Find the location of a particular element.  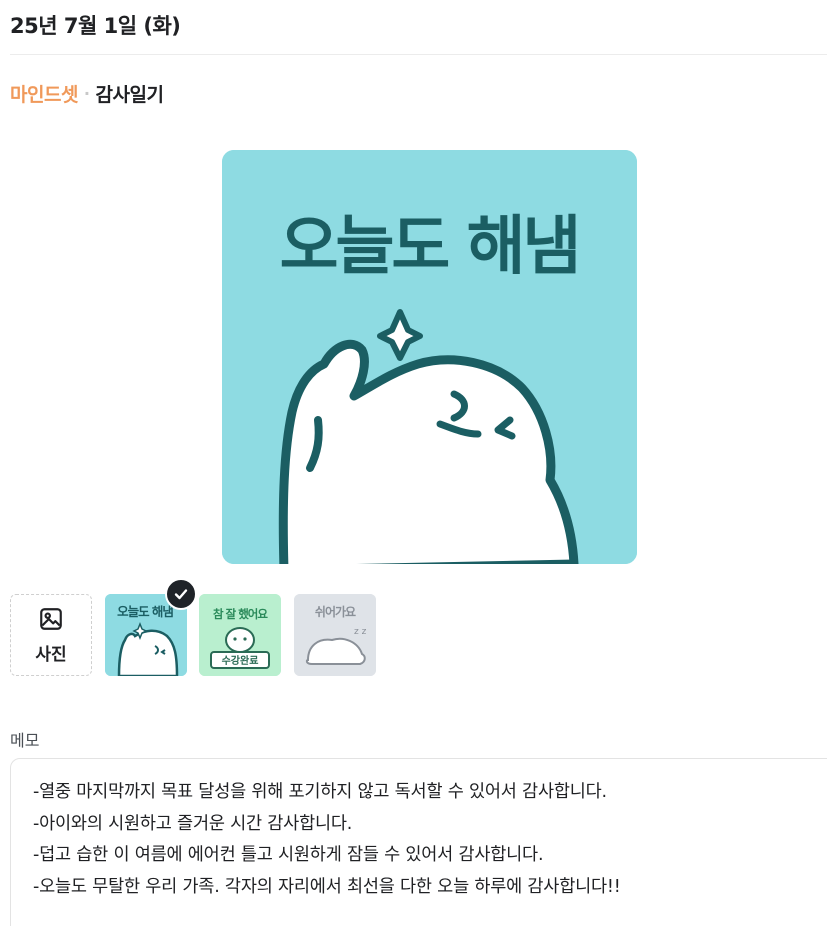

sticker-thumbnail: 참 잘 했어요 수강완료 is located at coordinates (240, 635).